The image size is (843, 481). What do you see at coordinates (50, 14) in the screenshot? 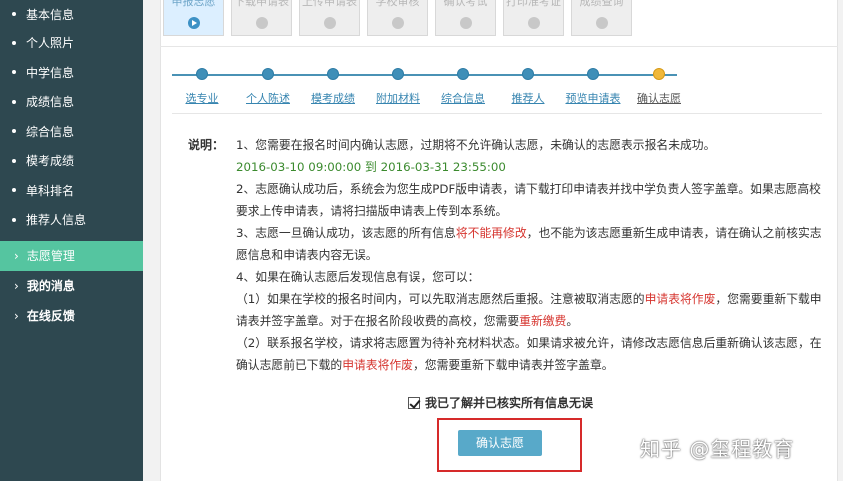
I see `sidebar-item-label: 基本信息` at bounding box center [50, 14].